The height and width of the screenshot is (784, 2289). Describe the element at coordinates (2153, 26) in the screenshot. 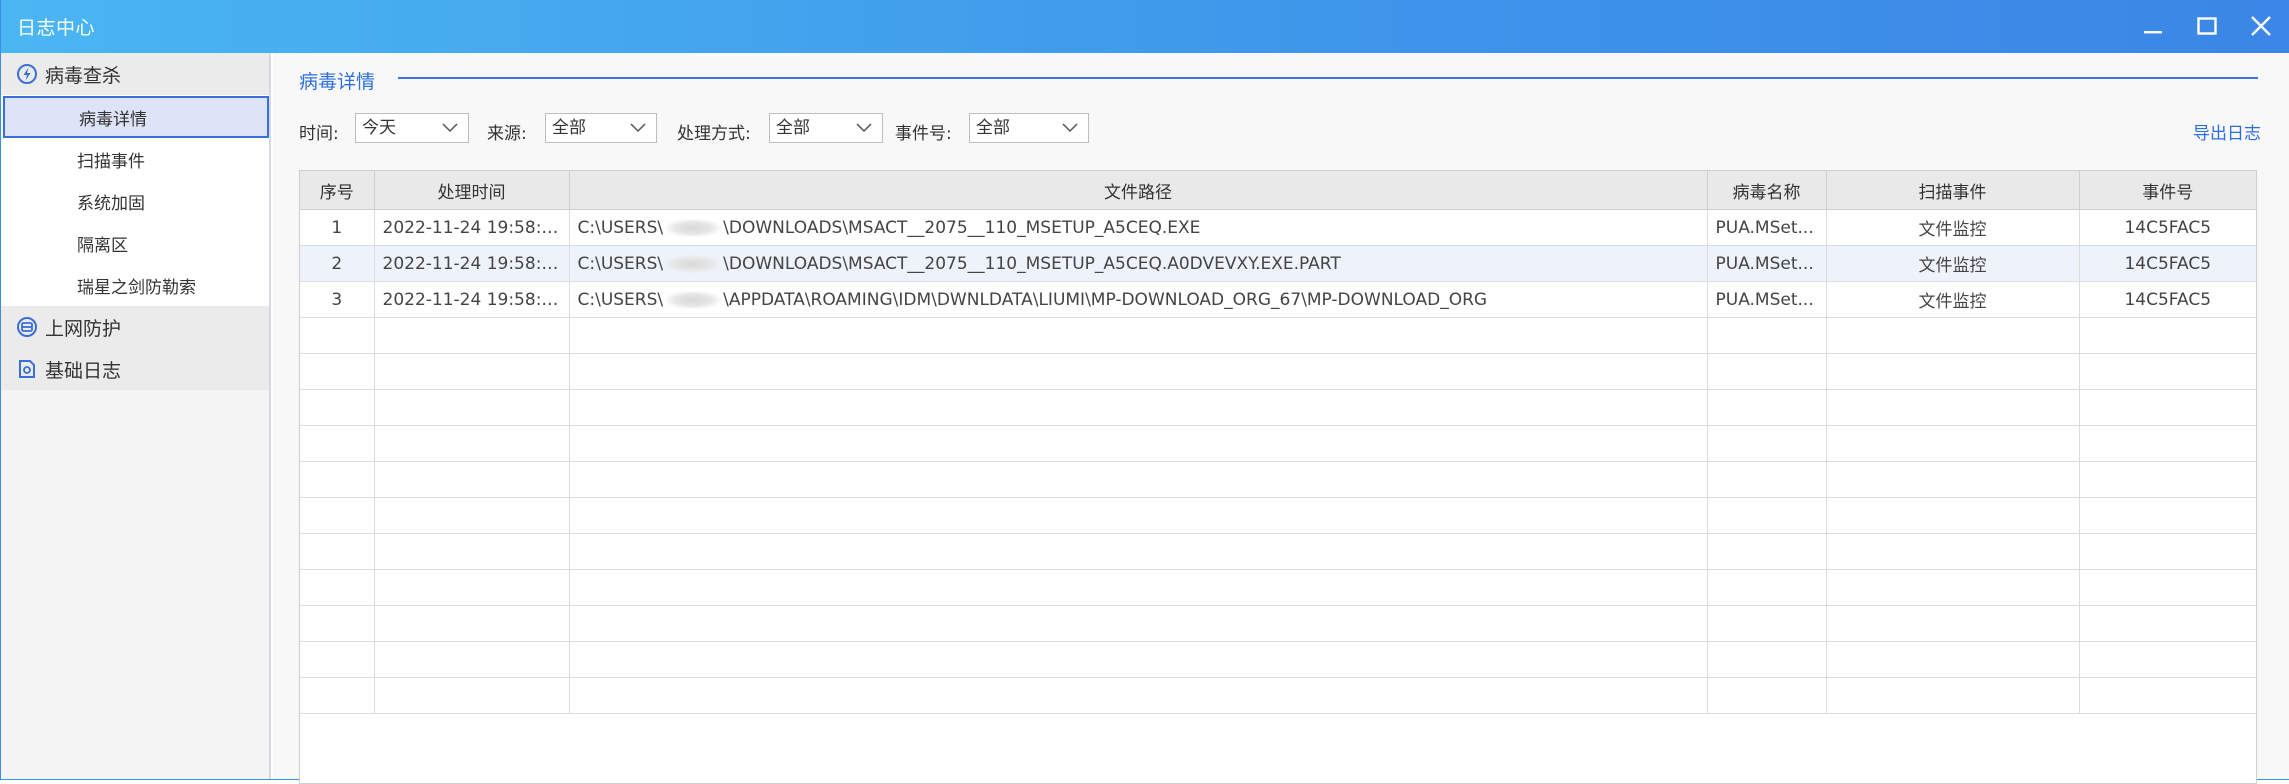

I see `minimize-button` at that location.